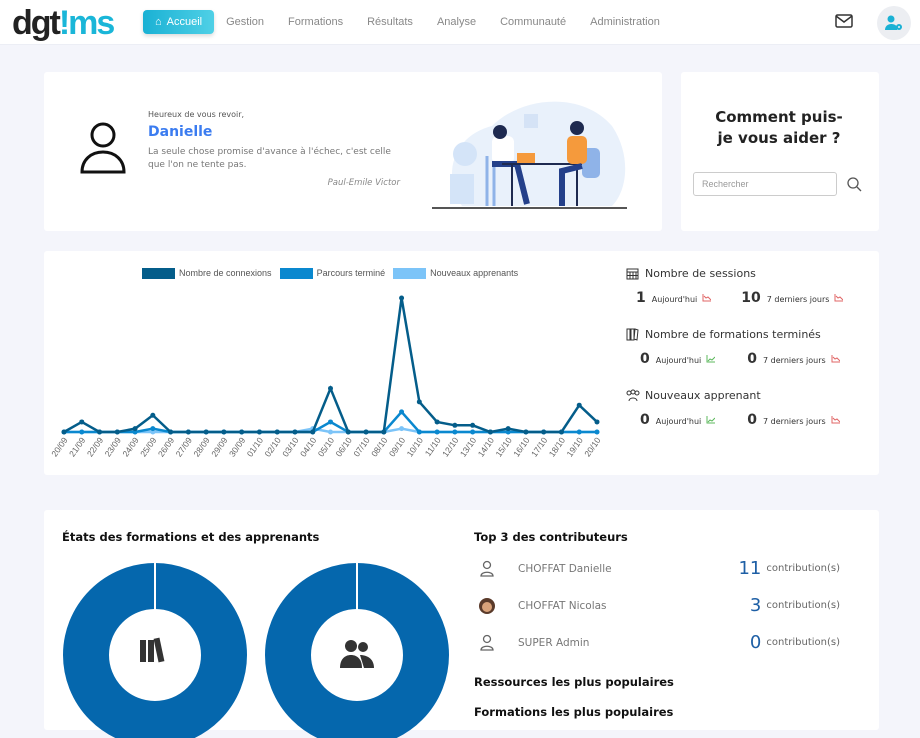 This screenshot has width=920, height=738. I want to click on week-value: 0, so click(752, 420).